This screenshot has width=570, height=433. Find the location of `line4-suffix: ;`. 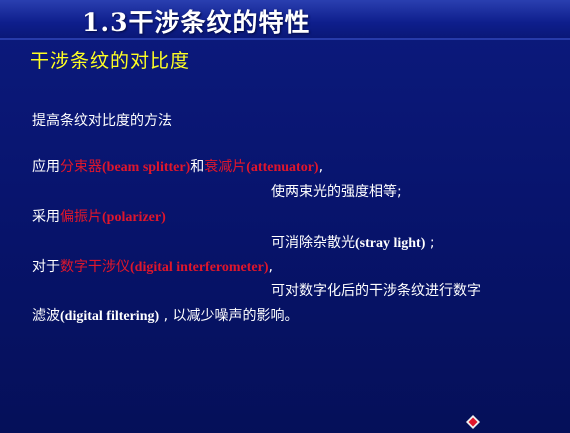

line4-suffix: ; is located at coordinates (430, 243).